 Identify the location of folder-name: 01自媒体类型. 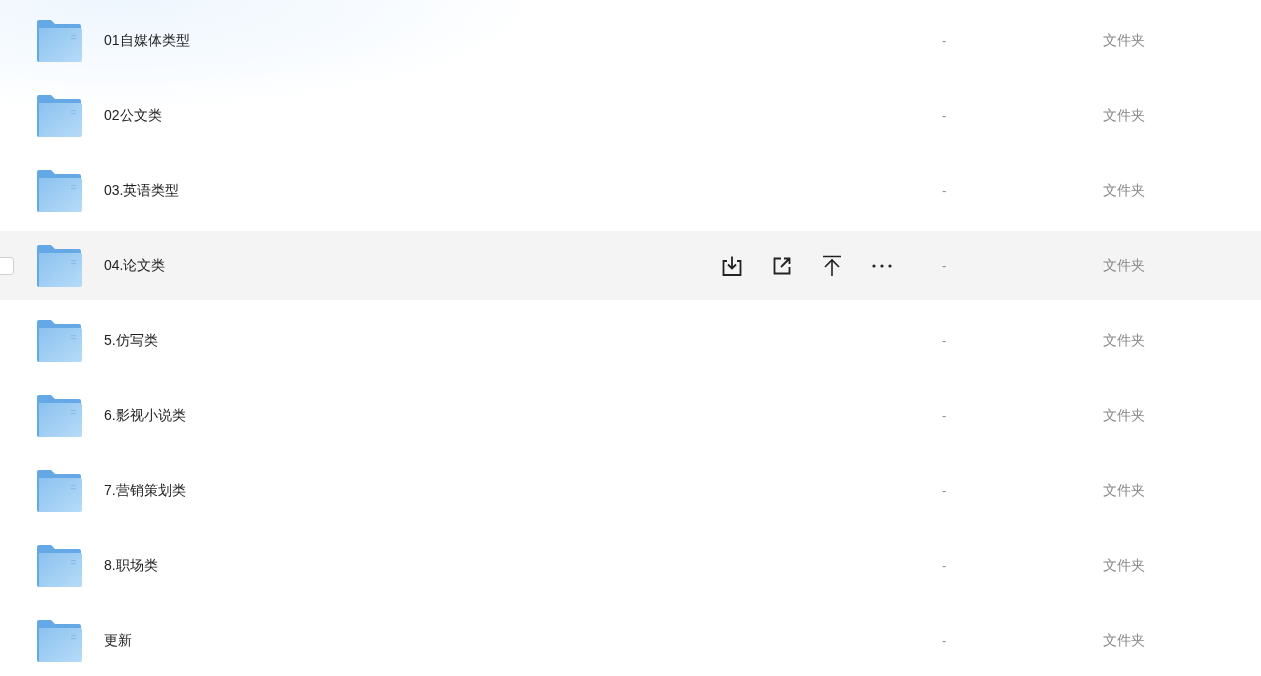
(254, 40).